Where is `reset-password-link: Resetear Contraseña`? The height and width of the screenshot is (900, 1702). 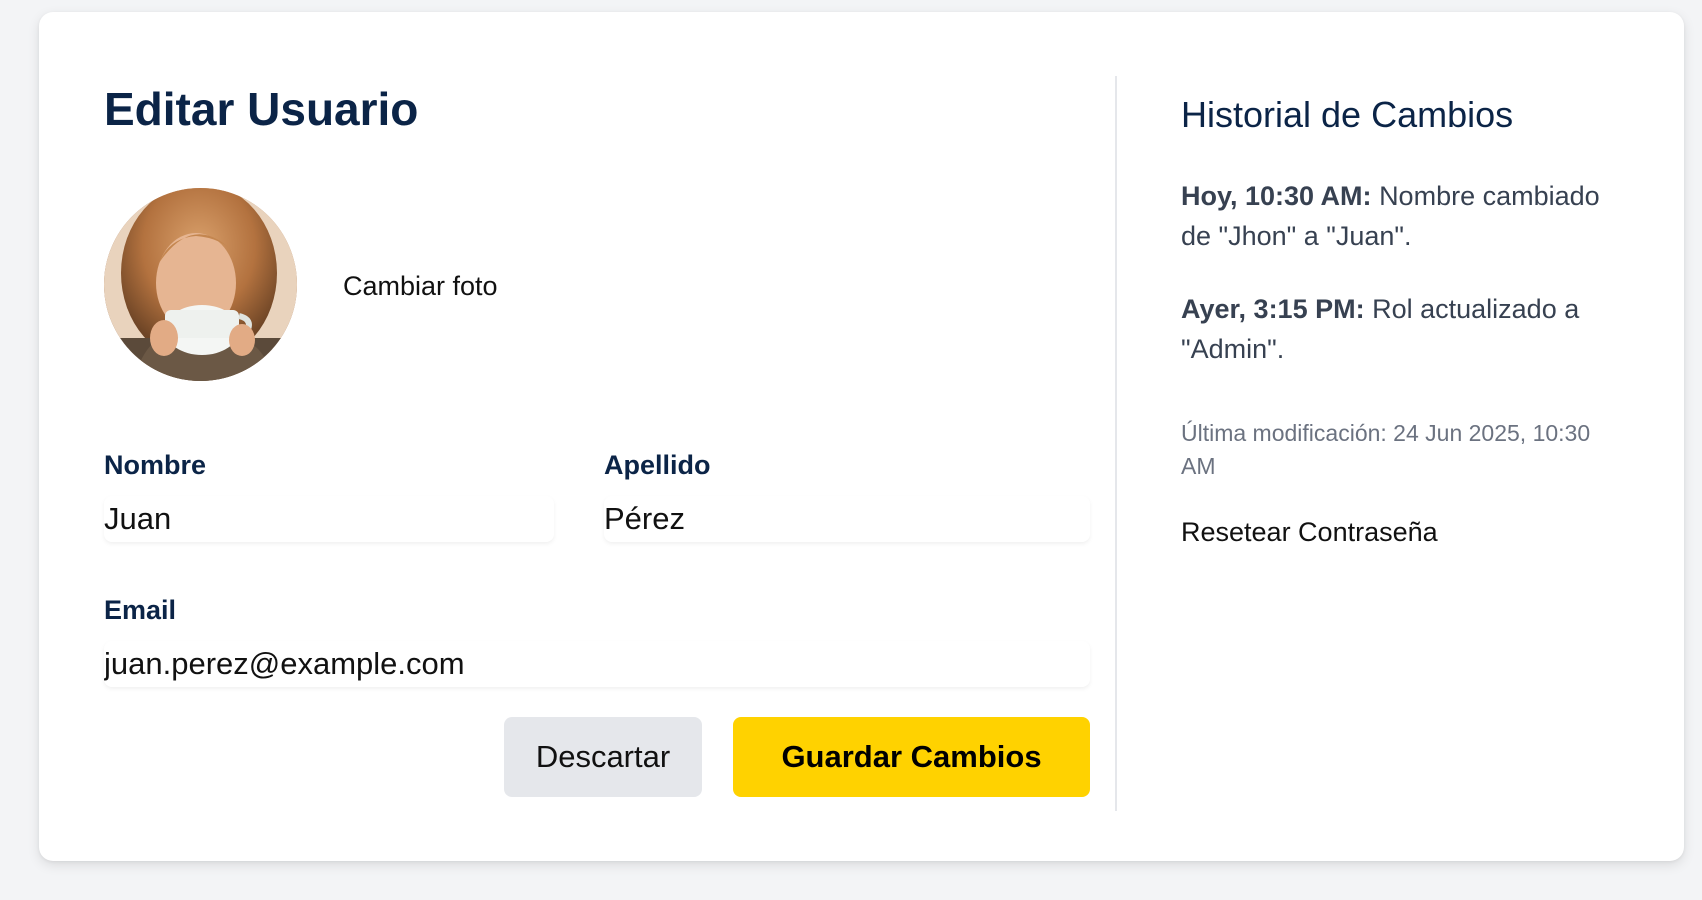 reset-password-link: Resetear Contraseña is located at coordinates (1309, 532).